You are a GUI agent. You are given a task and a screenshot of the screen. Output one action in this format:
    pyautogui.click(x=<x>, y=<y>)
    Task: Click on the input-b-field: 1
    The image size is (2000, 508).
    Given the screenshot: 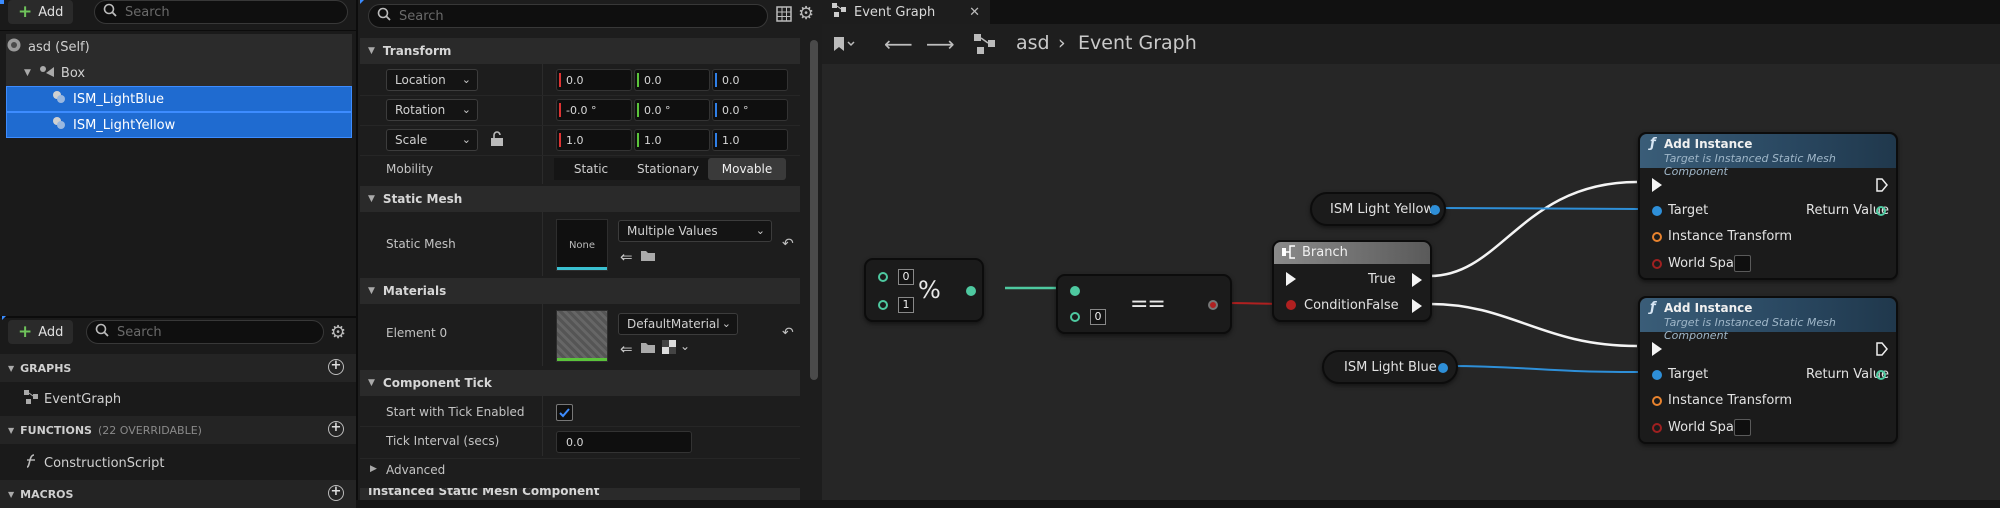 What is the action you would take?
    pyautogui.click(x=906, y=305)
    